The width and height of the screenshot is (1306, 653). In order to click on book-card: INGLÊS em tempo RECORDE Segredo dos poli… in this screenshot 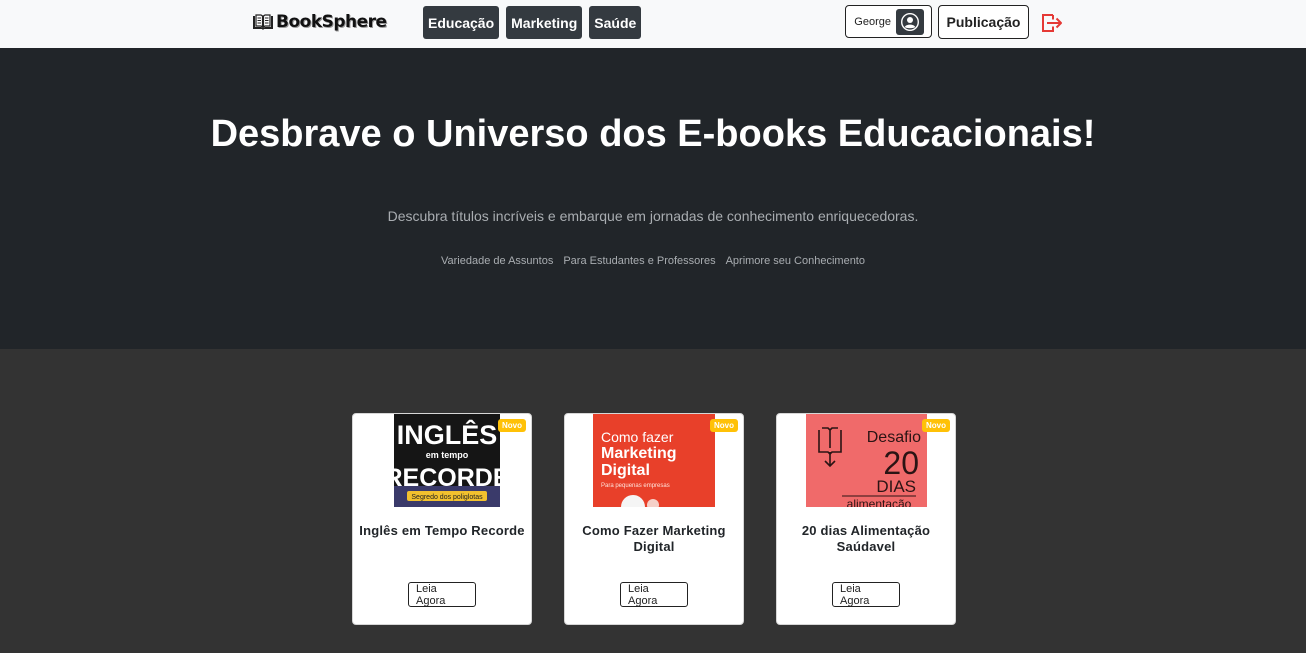, I will do `click(442, 519)`.